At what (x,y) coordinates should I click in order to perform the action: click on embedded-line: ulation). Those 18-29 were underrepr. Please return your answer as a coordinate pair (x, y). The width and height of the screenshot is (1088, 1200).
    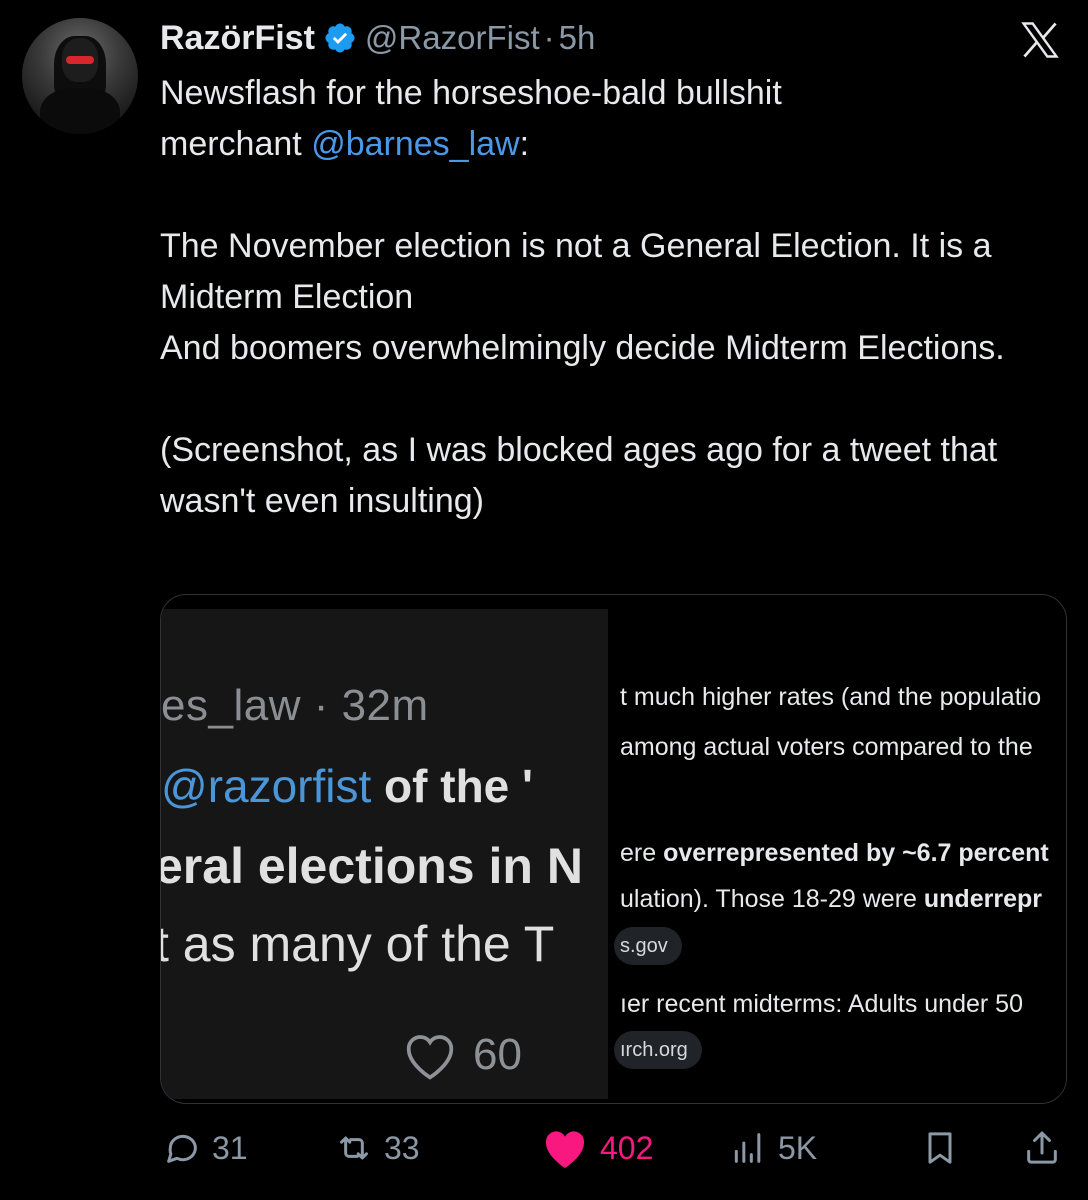
    Looking at the image, I should click on (831, 899).